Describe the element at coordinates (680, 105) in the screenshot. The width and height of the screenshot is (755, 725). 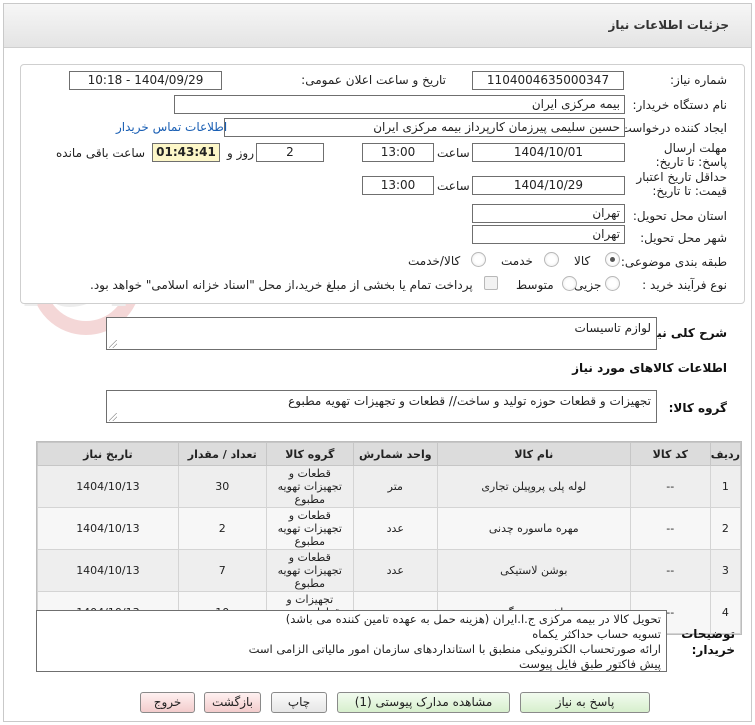
I see `buyer-org-label: نام دستگاه خریدار:` at that location.